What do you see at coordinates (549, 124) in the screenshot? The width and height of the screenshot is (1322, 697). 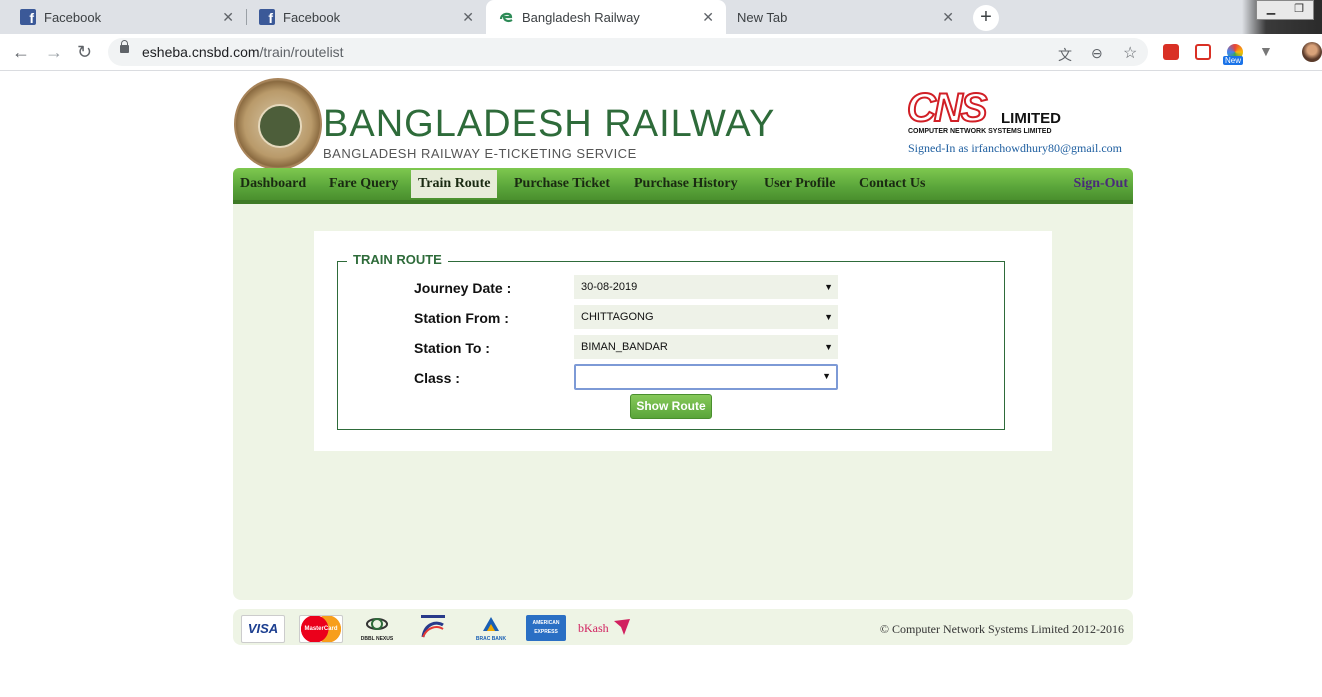 I see `site-title: BANGLADESH RAILWAY` at bounding box center [549, 124].